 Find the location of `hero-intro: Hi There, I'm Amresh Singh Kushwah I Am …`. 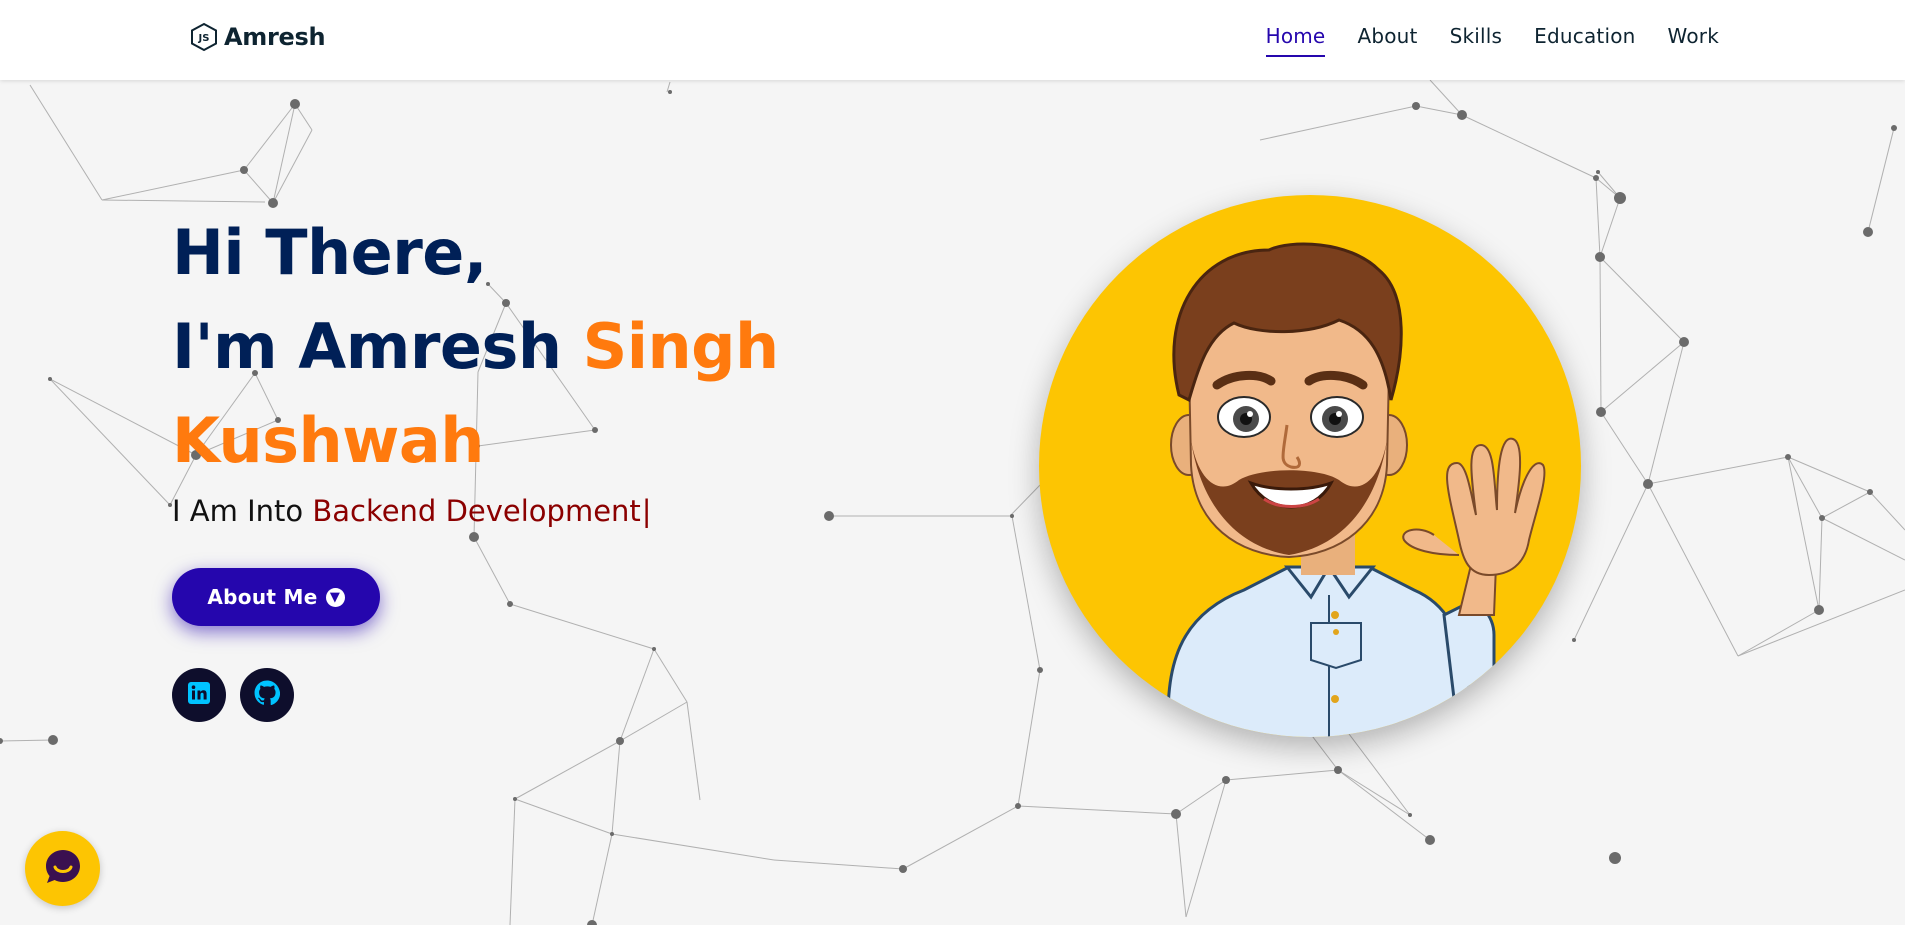

hero-intro: Hi There, I'm Amresh Singh Kushwah I Am … is located at coordinates (475, 367).